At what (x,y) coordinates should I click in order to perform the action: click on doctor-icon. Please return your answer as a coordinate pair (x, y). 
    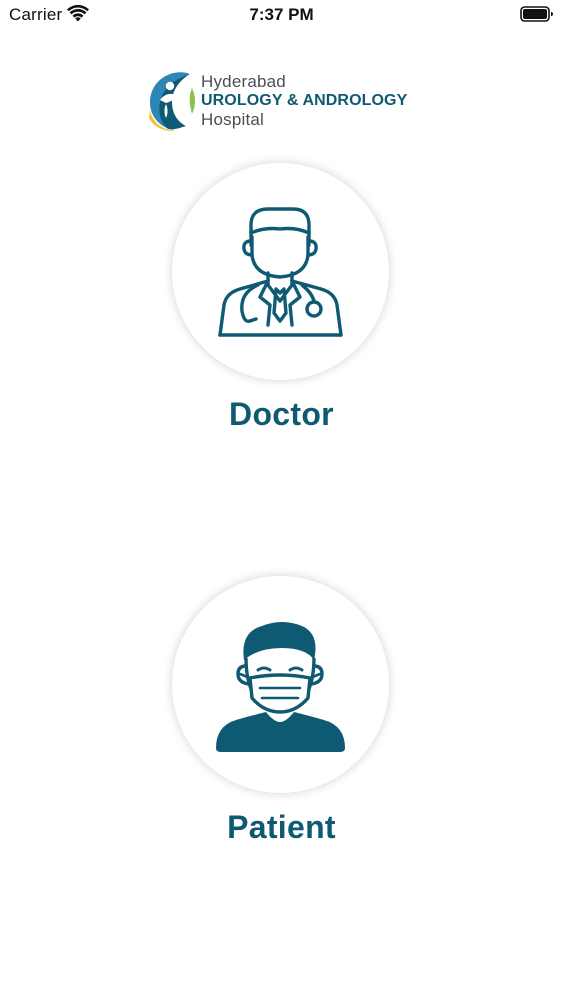
    Looking at the image, I should click on (280, 272).